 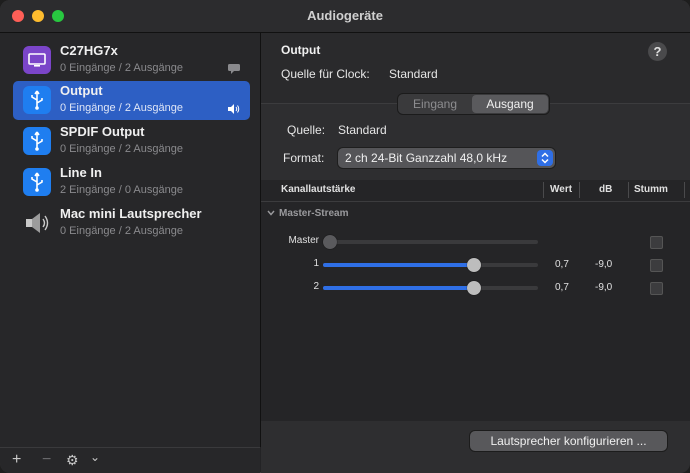 What do you see at coordinates (81, 90) in the screenshot?
I see `device-name: Output` at bounding box center [81, 90].